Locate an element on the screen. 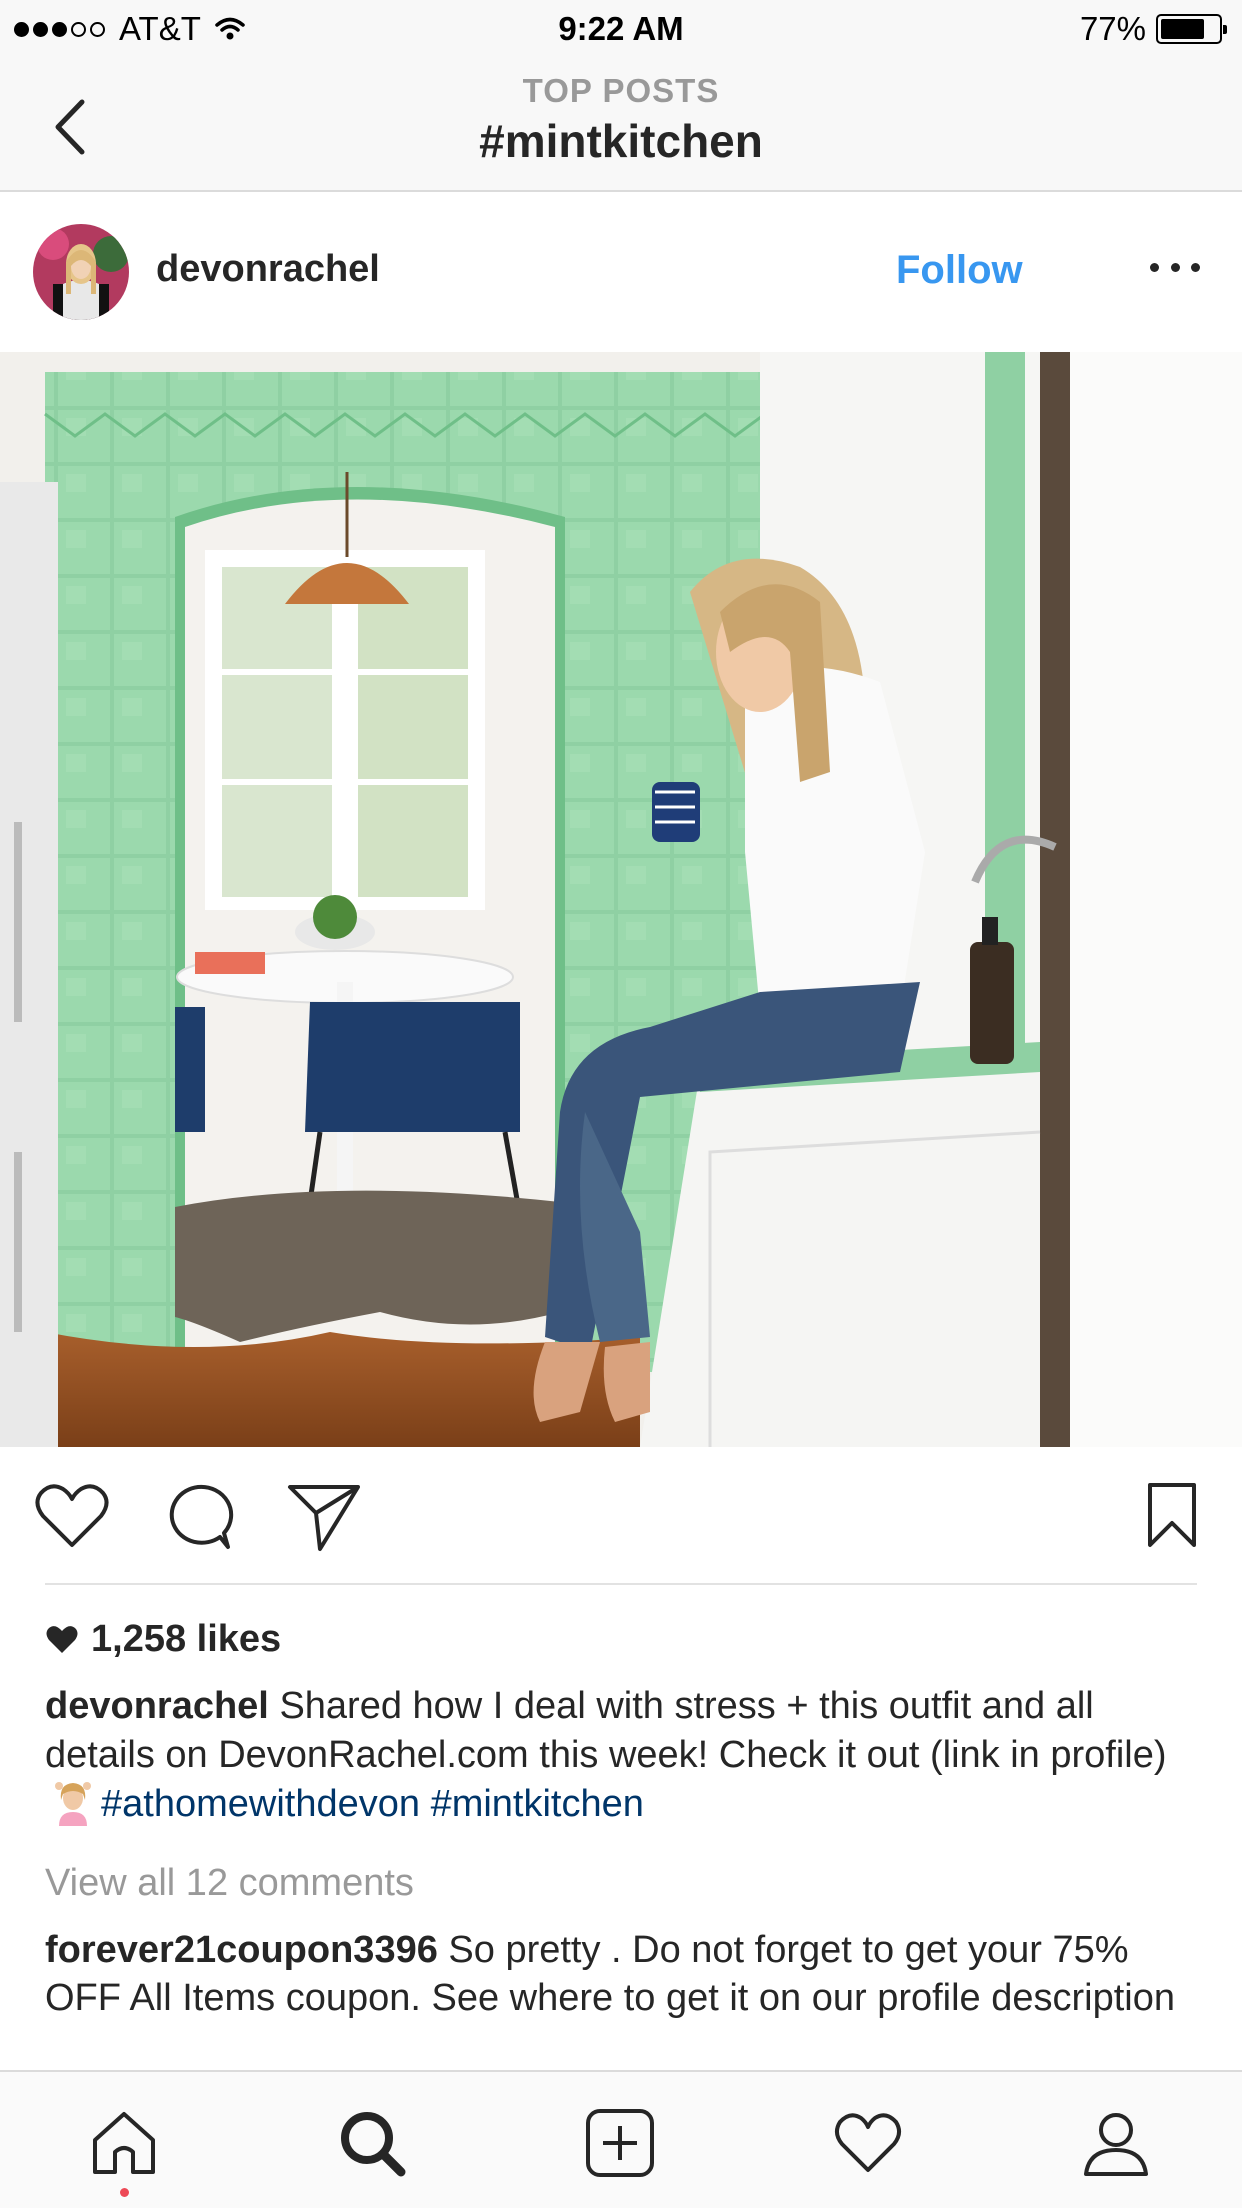  status-bar: AT&T 9:22 AM 77% is located at coordinates (621, 31).